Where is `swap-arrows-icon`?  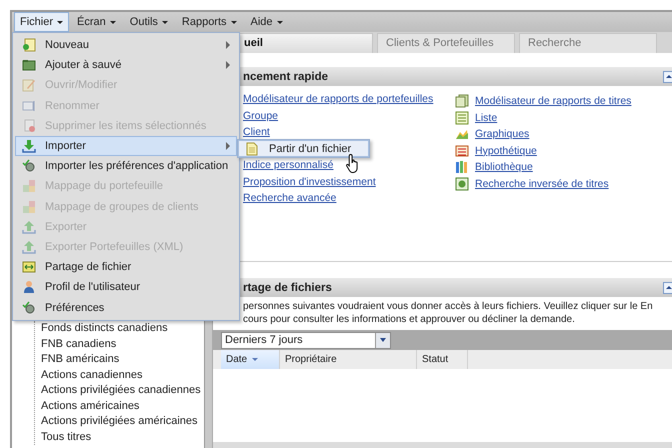
swap-arrows-icon is located at coordinates (29, 267).